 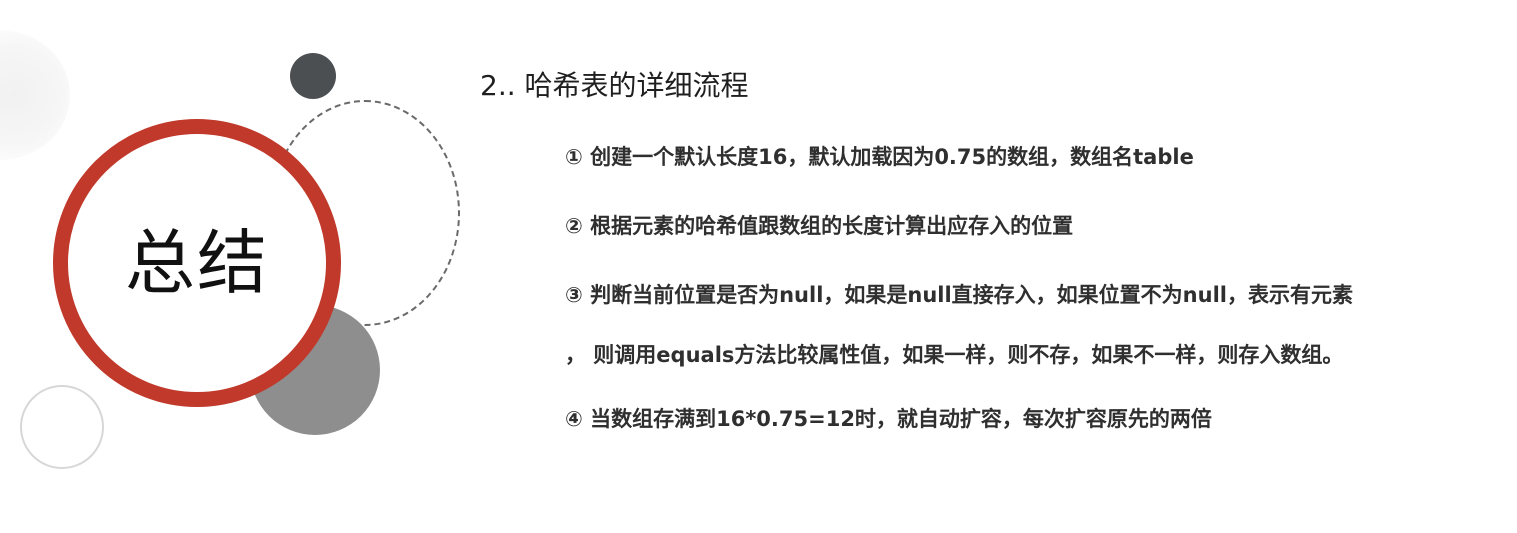 What do you see at coordinates (819, 226) in the screenshot?
I see `step-2: ② 根据元素的哈希值跟数组的长度计算出应存入的位置` at bounding box center [819, 226].